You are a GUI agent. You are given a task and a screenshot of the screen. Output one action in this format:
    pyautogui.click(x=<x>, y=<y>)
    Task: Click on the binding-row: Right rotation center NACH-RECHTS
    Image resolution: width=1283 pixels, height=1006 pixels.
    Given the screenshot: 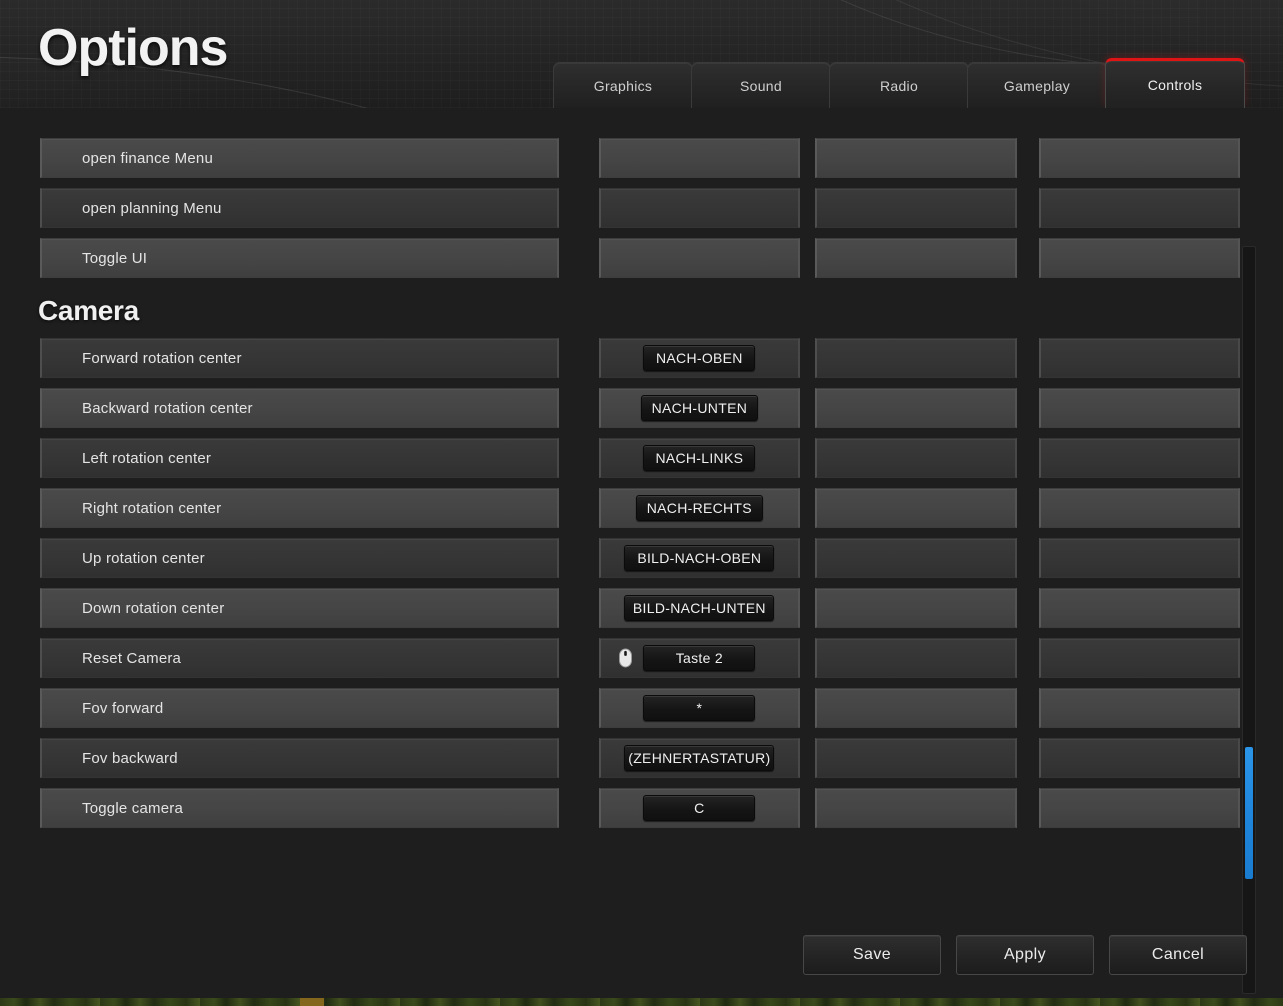 What is the action you would take?
    pyautogui.click(x=620, y=508)
    